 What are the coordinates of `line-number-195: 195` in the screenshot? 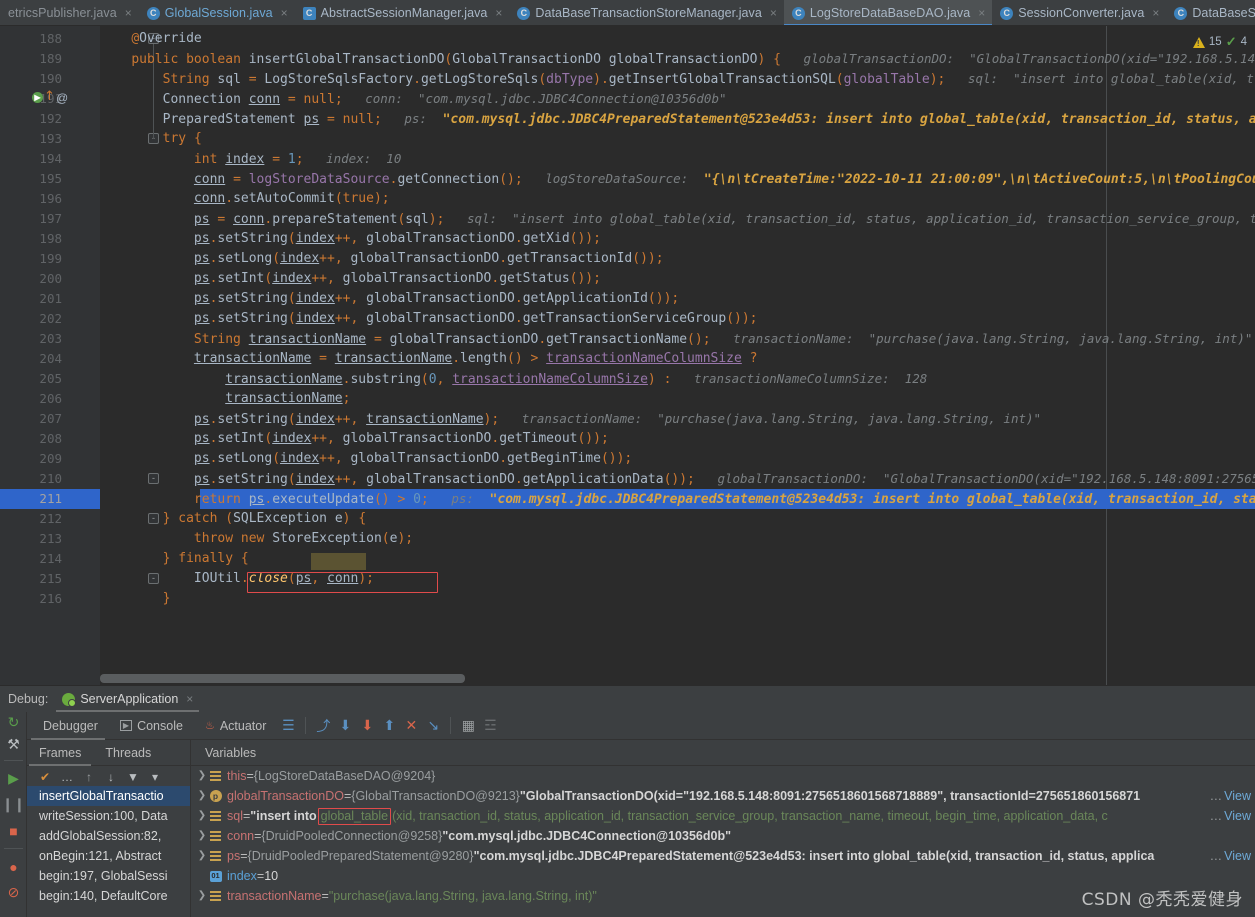 It's located at (31, 179).